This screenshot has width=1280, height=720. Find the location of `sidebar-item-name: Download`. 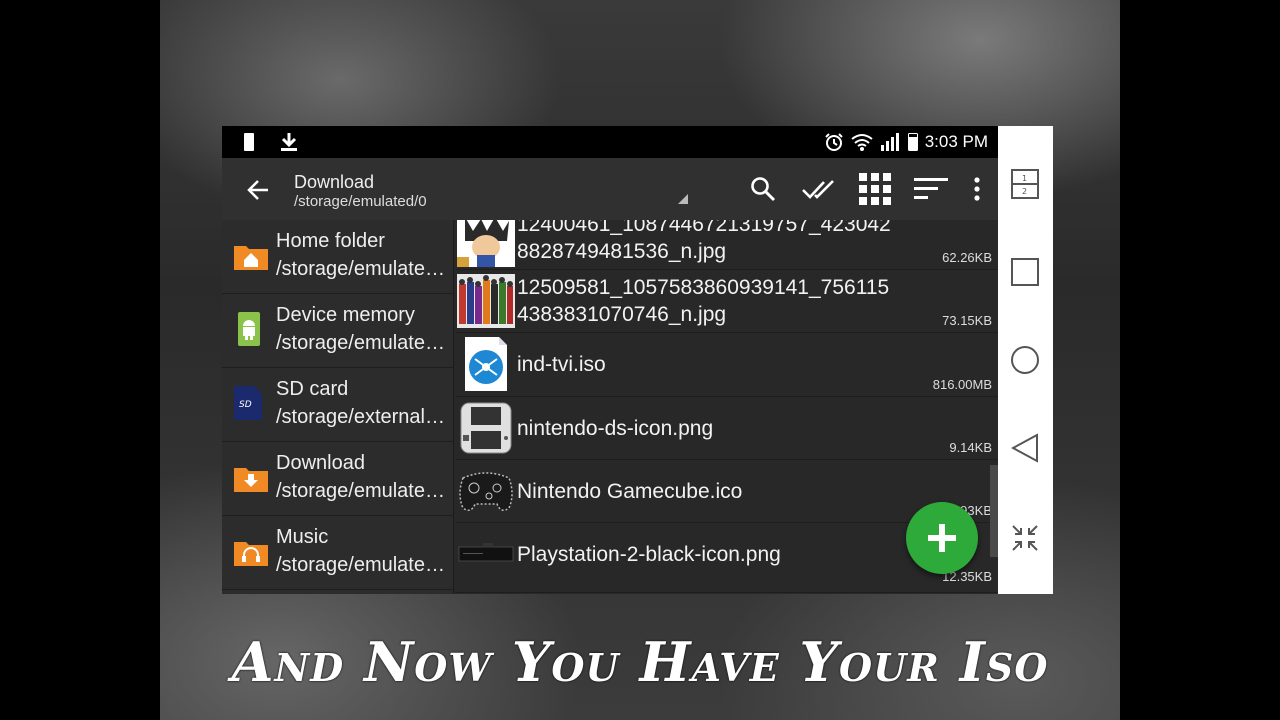

sidebar-item-name: Download is located at coordinates (320, 463).